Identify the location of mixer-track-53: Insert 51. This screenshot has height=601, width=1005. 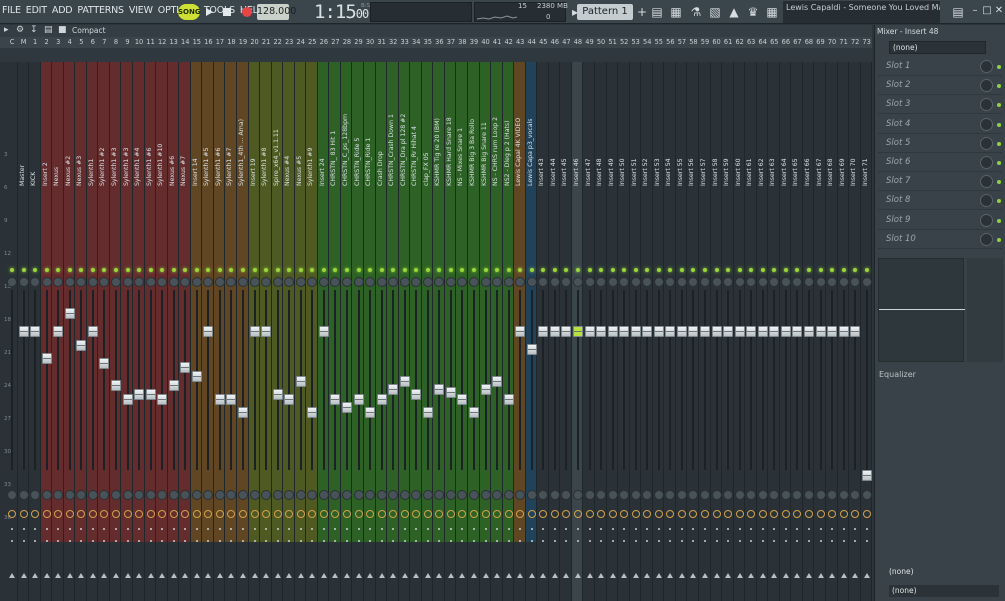
(636, 331).